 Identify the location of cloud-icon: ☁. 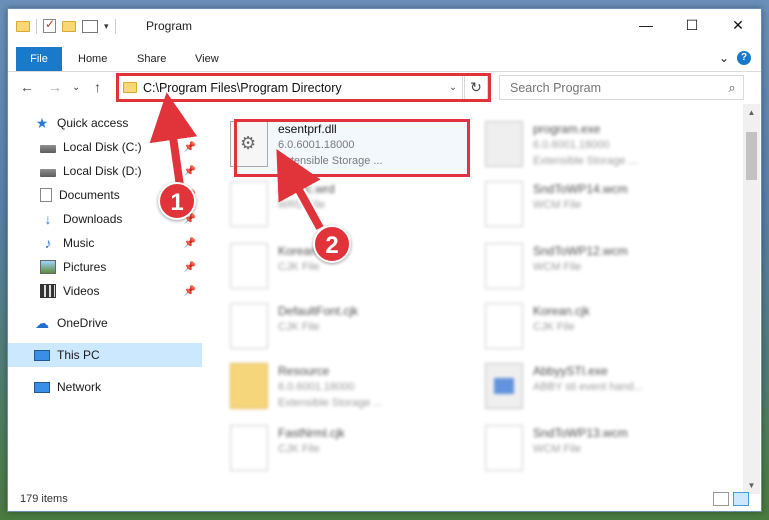
(42, 323).